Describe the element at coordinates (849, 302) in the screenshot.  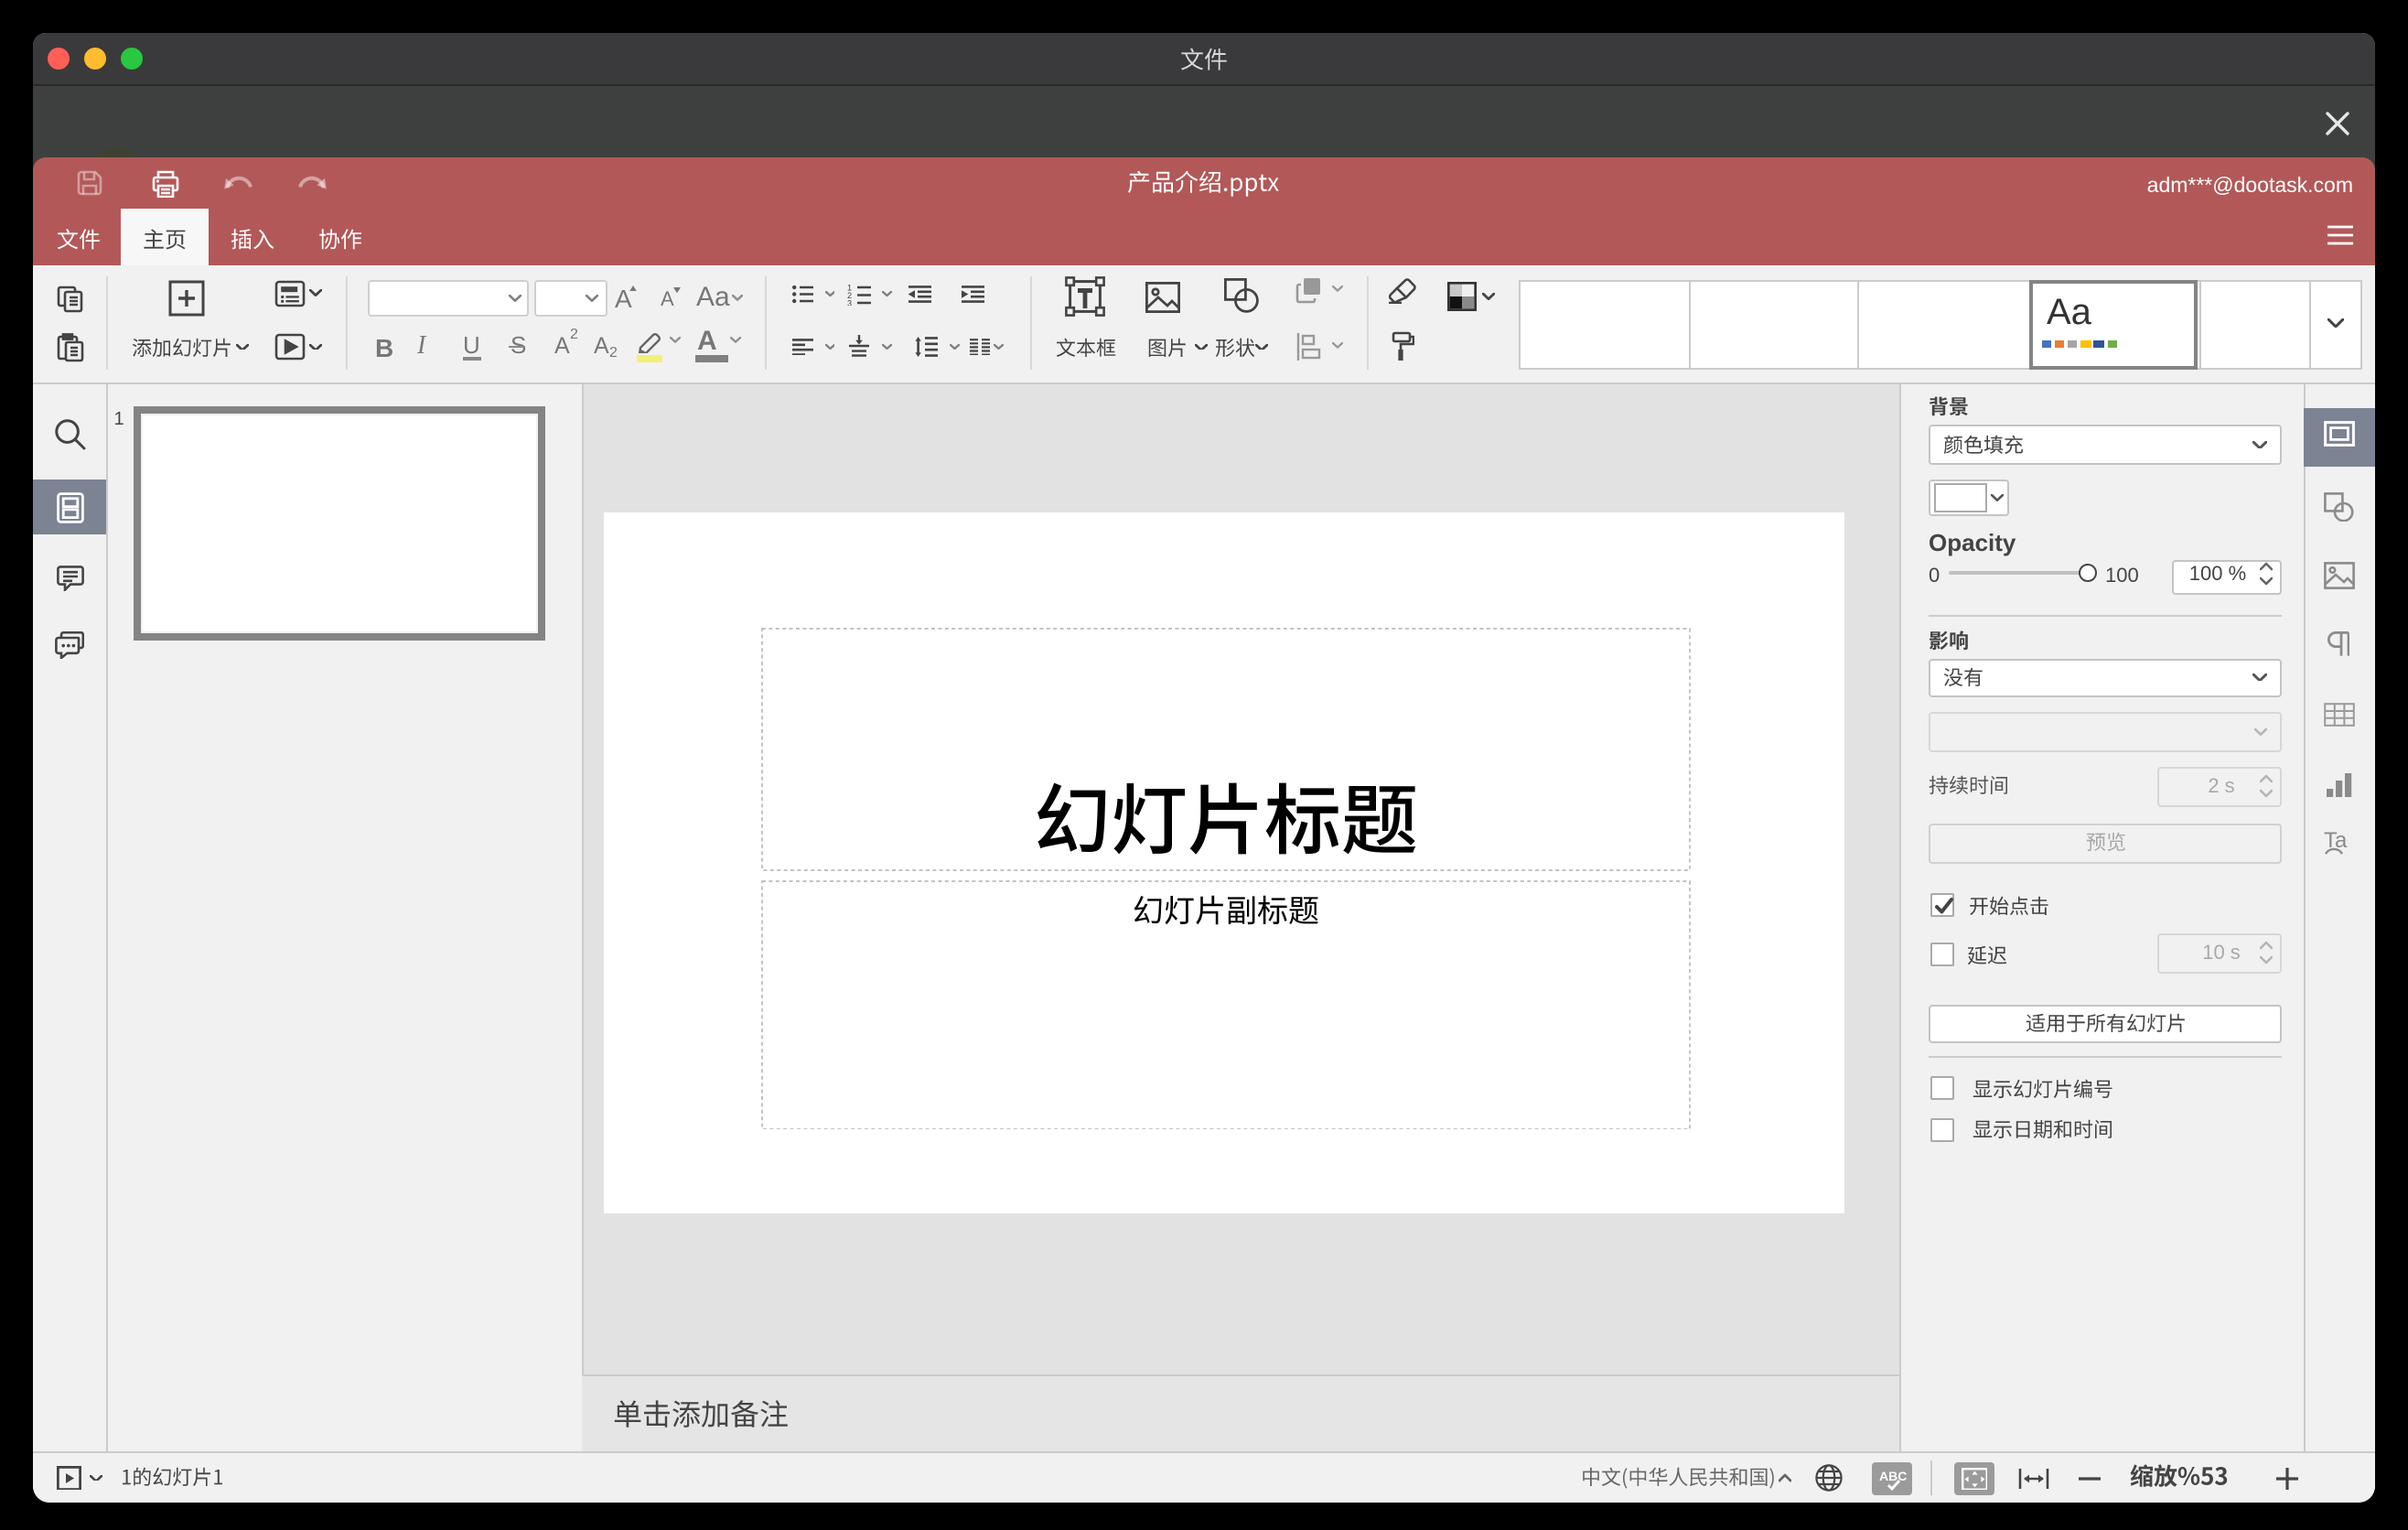
I see `svg-text: 3` at that location.